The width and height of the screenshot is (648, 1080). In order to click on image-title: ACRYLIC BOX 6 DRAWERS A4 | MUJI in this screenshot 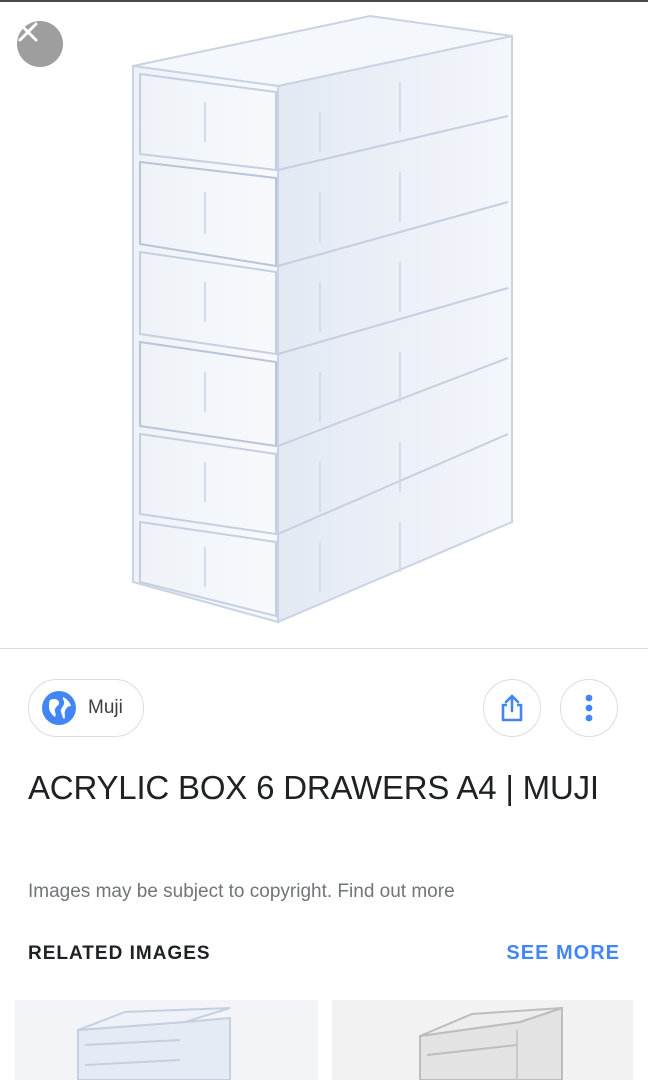, I will do `click(318, 788)`.